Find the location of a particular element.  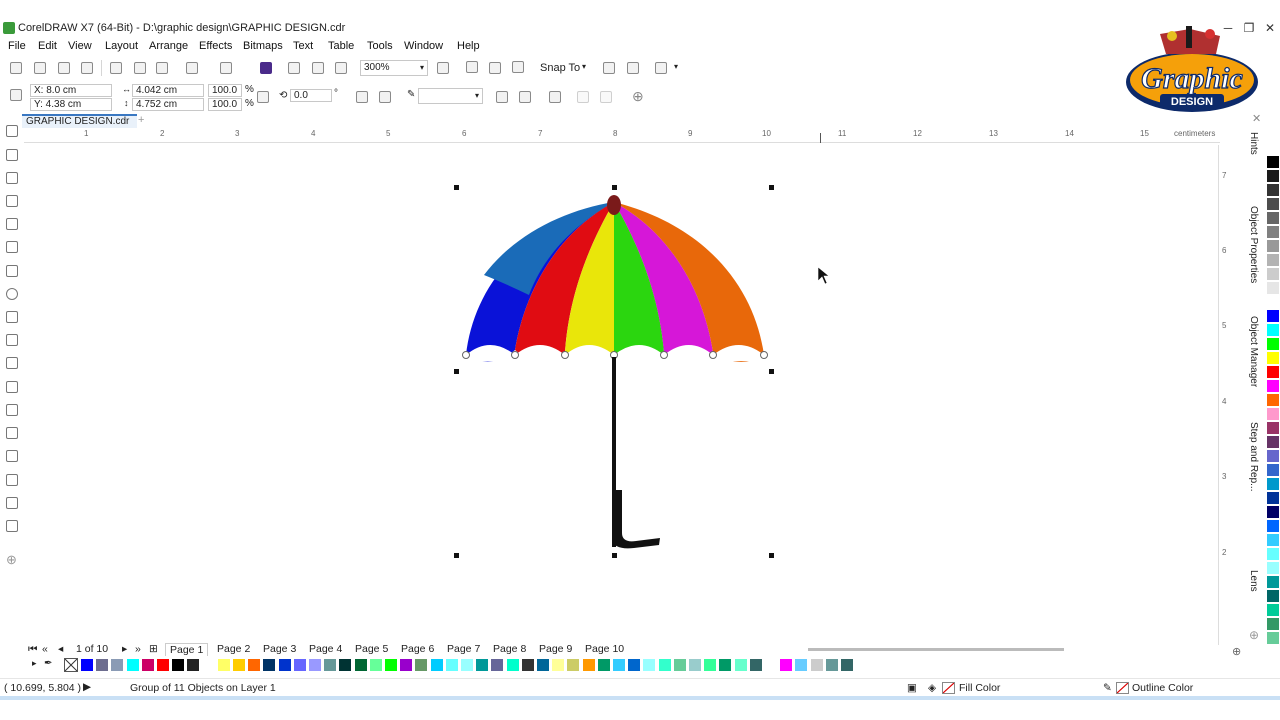

parallel-dimension-tool-icon is located at coordinates (12, 363).